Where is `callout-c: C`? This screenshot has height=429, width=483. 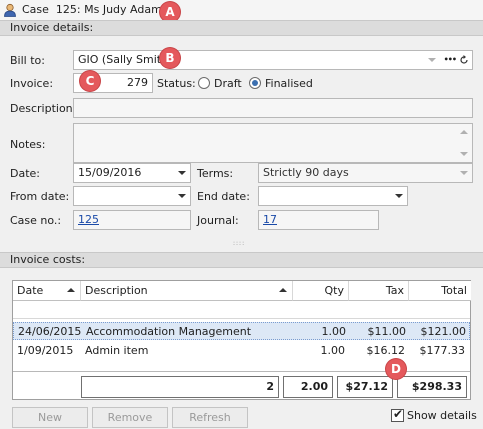
callout-c: C is located at coordinates (90, 81).